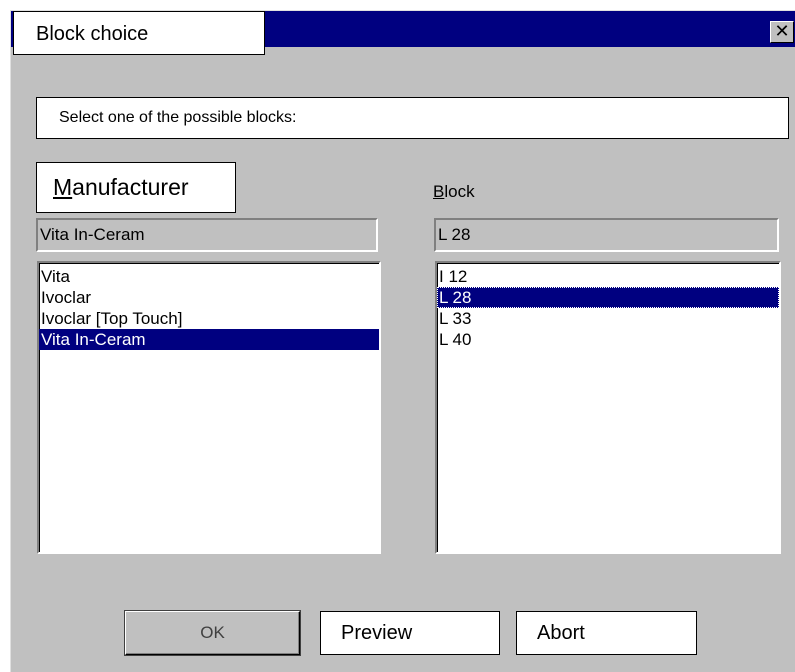 This screenshot has width=795, height=672. I want to click on block-item-i12: I 12, so click(608, 276).